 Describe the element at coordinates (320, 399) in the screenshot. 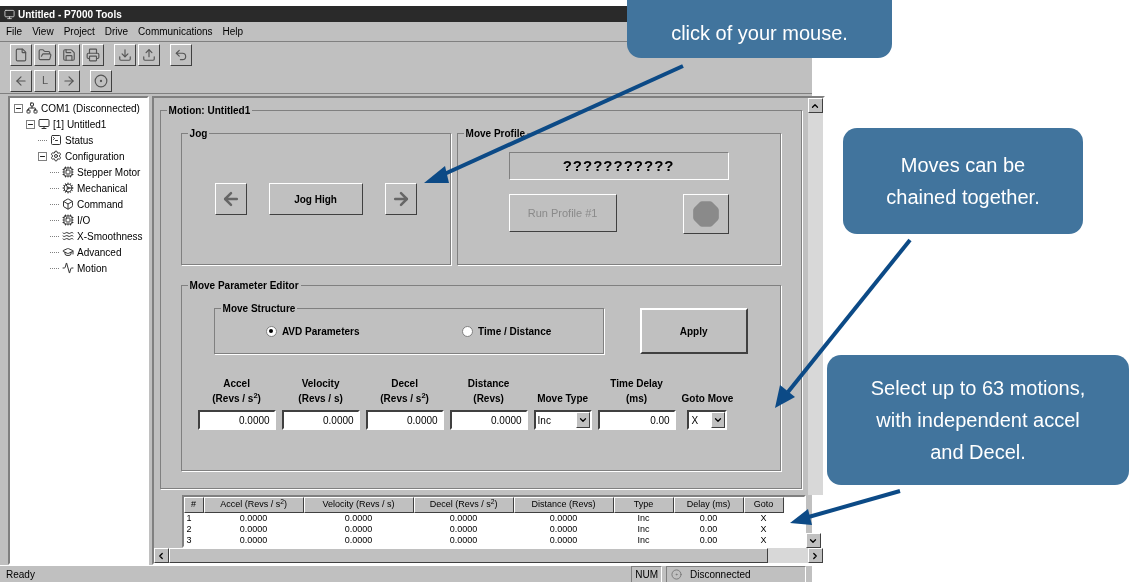

I see `field-label: (Revs / s)` at that location.